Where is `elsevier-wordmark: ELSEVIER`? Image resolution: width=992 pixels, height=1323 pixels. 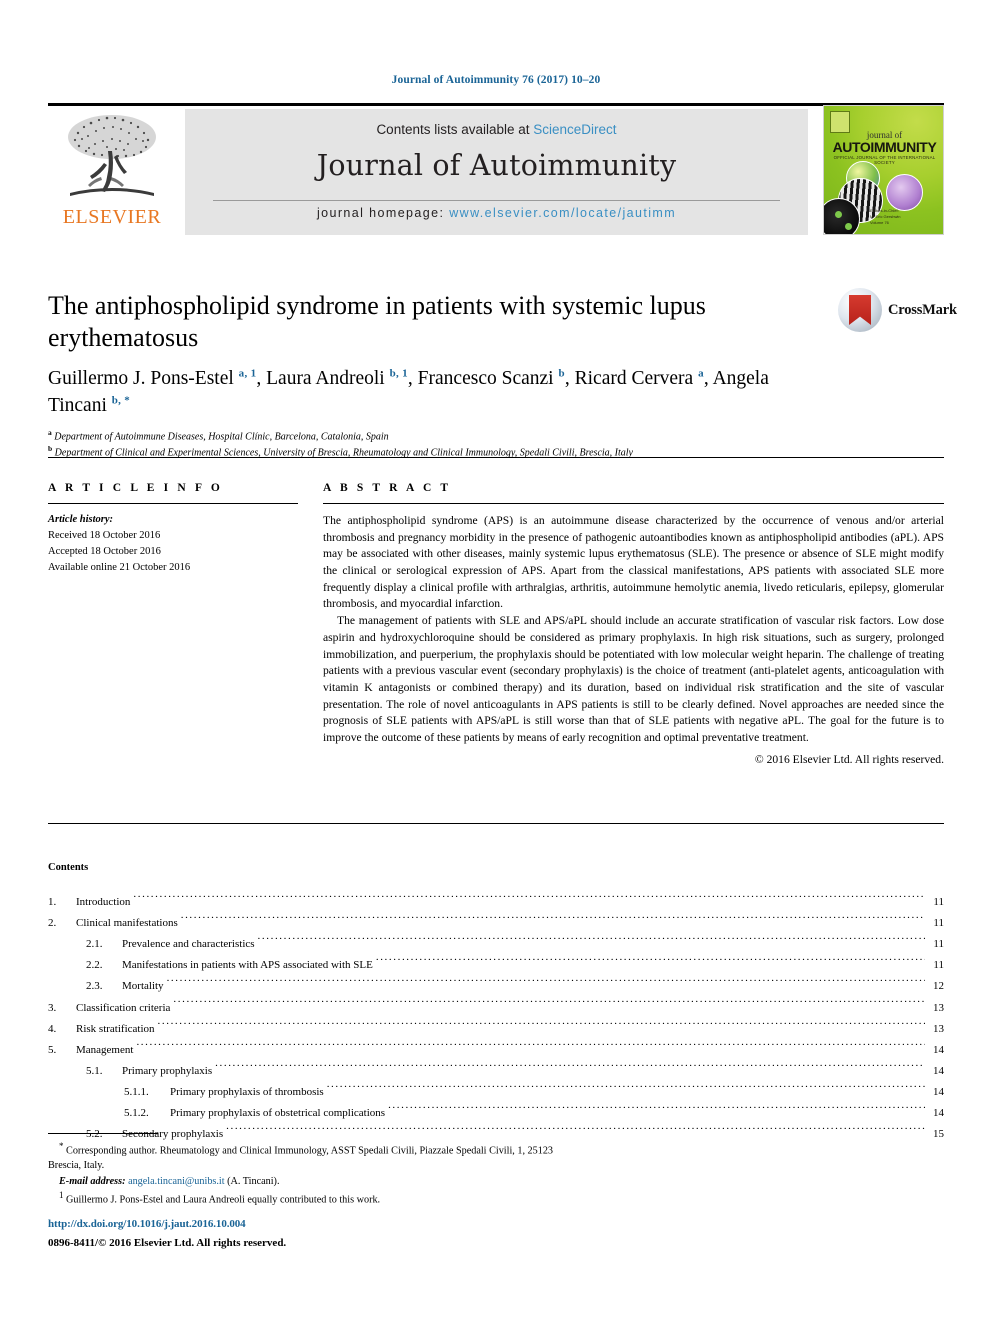
elsevier-wordmark: ELSEVIER is located at coordinates (112, 217).